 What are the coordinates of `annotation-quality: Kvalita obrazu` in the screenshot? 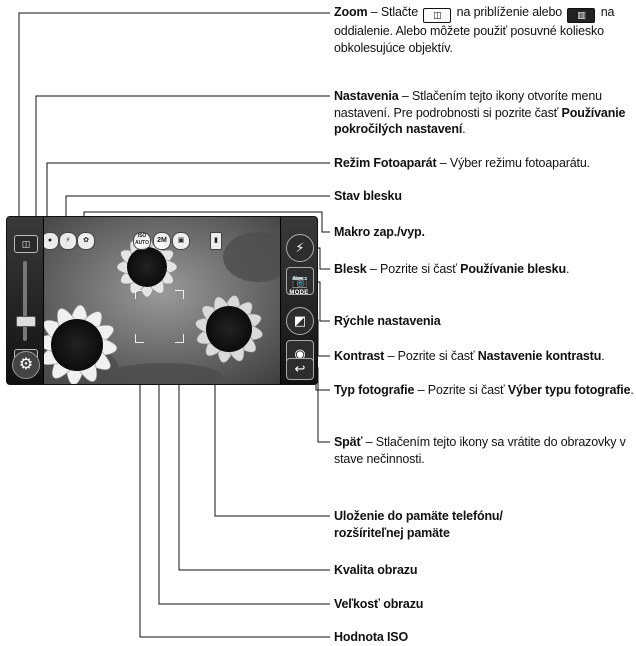 It's located at (484, 570).